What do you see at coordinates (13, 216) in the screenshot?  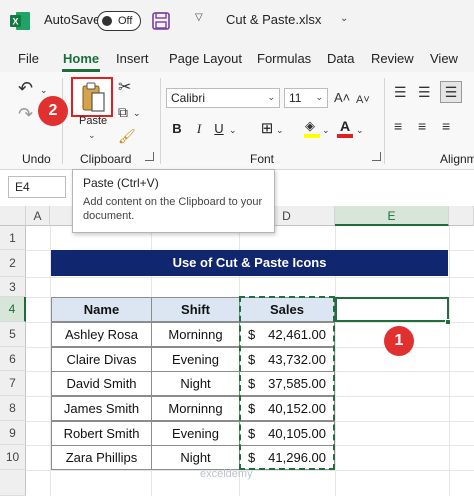 I see `select-all-corner` at bounding box center [13, 216].